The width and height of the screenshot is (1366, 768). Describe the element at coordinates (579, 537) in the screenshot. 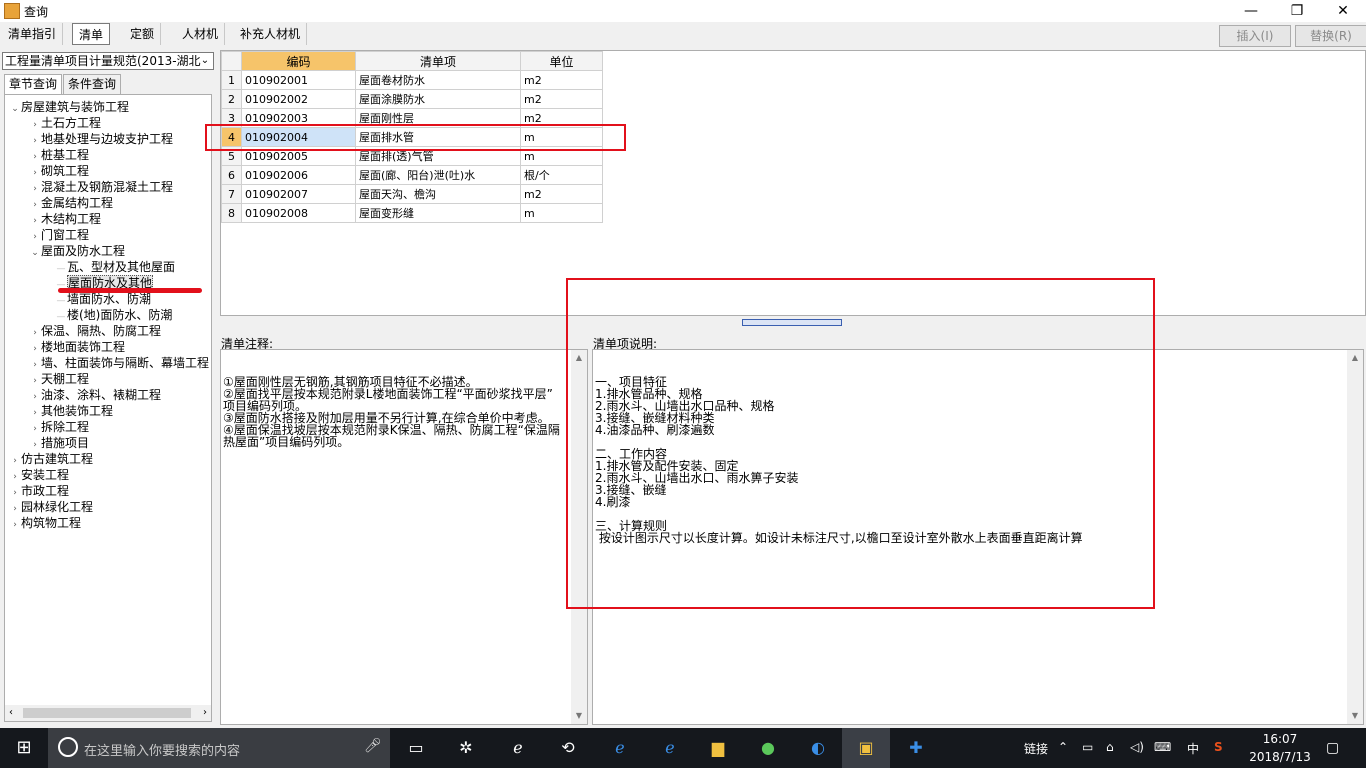

I see `notes-scrollbar: ▲ ▼` at that location.